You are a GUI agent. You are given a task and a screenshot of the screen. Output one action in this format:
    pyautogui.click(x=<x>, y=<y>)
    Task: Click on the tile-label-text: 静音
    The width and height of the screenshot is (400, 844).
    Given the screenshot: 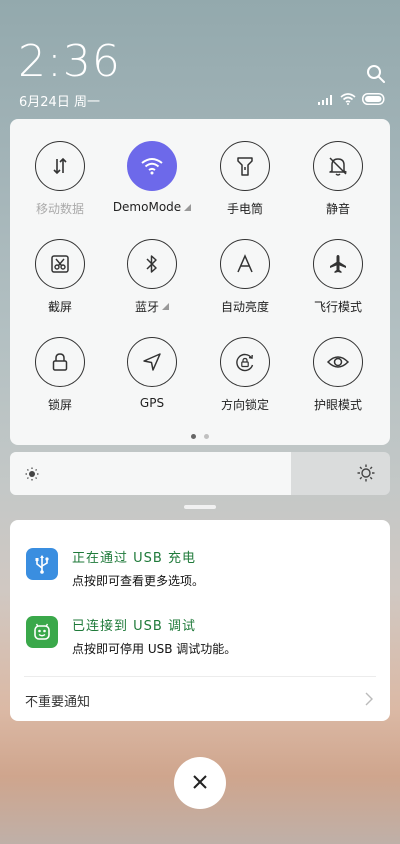 What is the action you would take?
    pyautogui.click(x=337, y=209)
    